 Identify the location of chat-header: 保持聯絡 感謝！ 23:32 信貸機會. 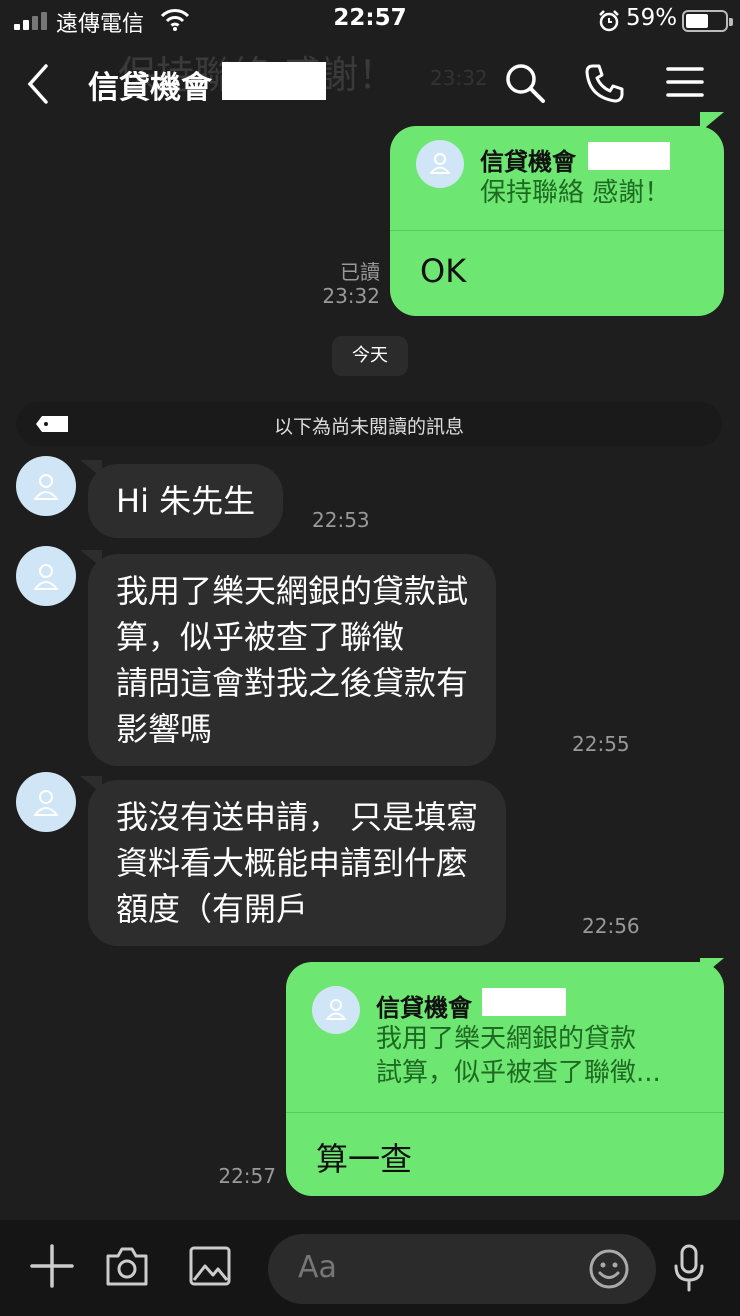
(370, 84).